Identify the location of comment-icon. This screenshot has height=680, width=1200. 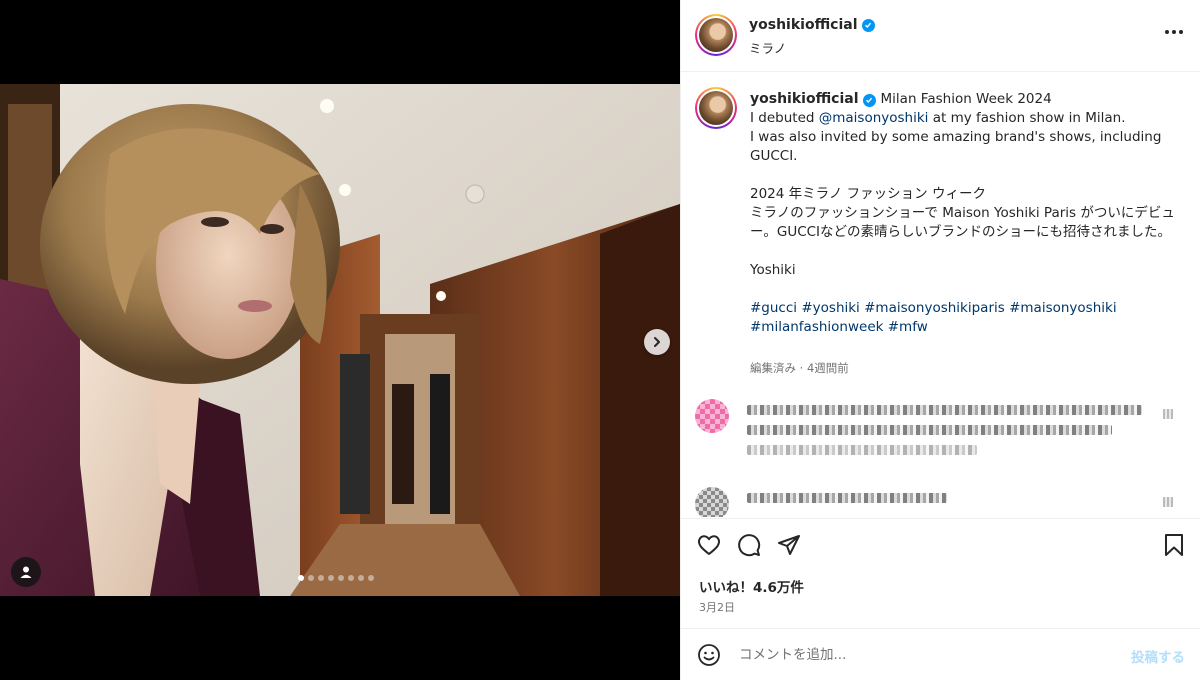
(749, 545).